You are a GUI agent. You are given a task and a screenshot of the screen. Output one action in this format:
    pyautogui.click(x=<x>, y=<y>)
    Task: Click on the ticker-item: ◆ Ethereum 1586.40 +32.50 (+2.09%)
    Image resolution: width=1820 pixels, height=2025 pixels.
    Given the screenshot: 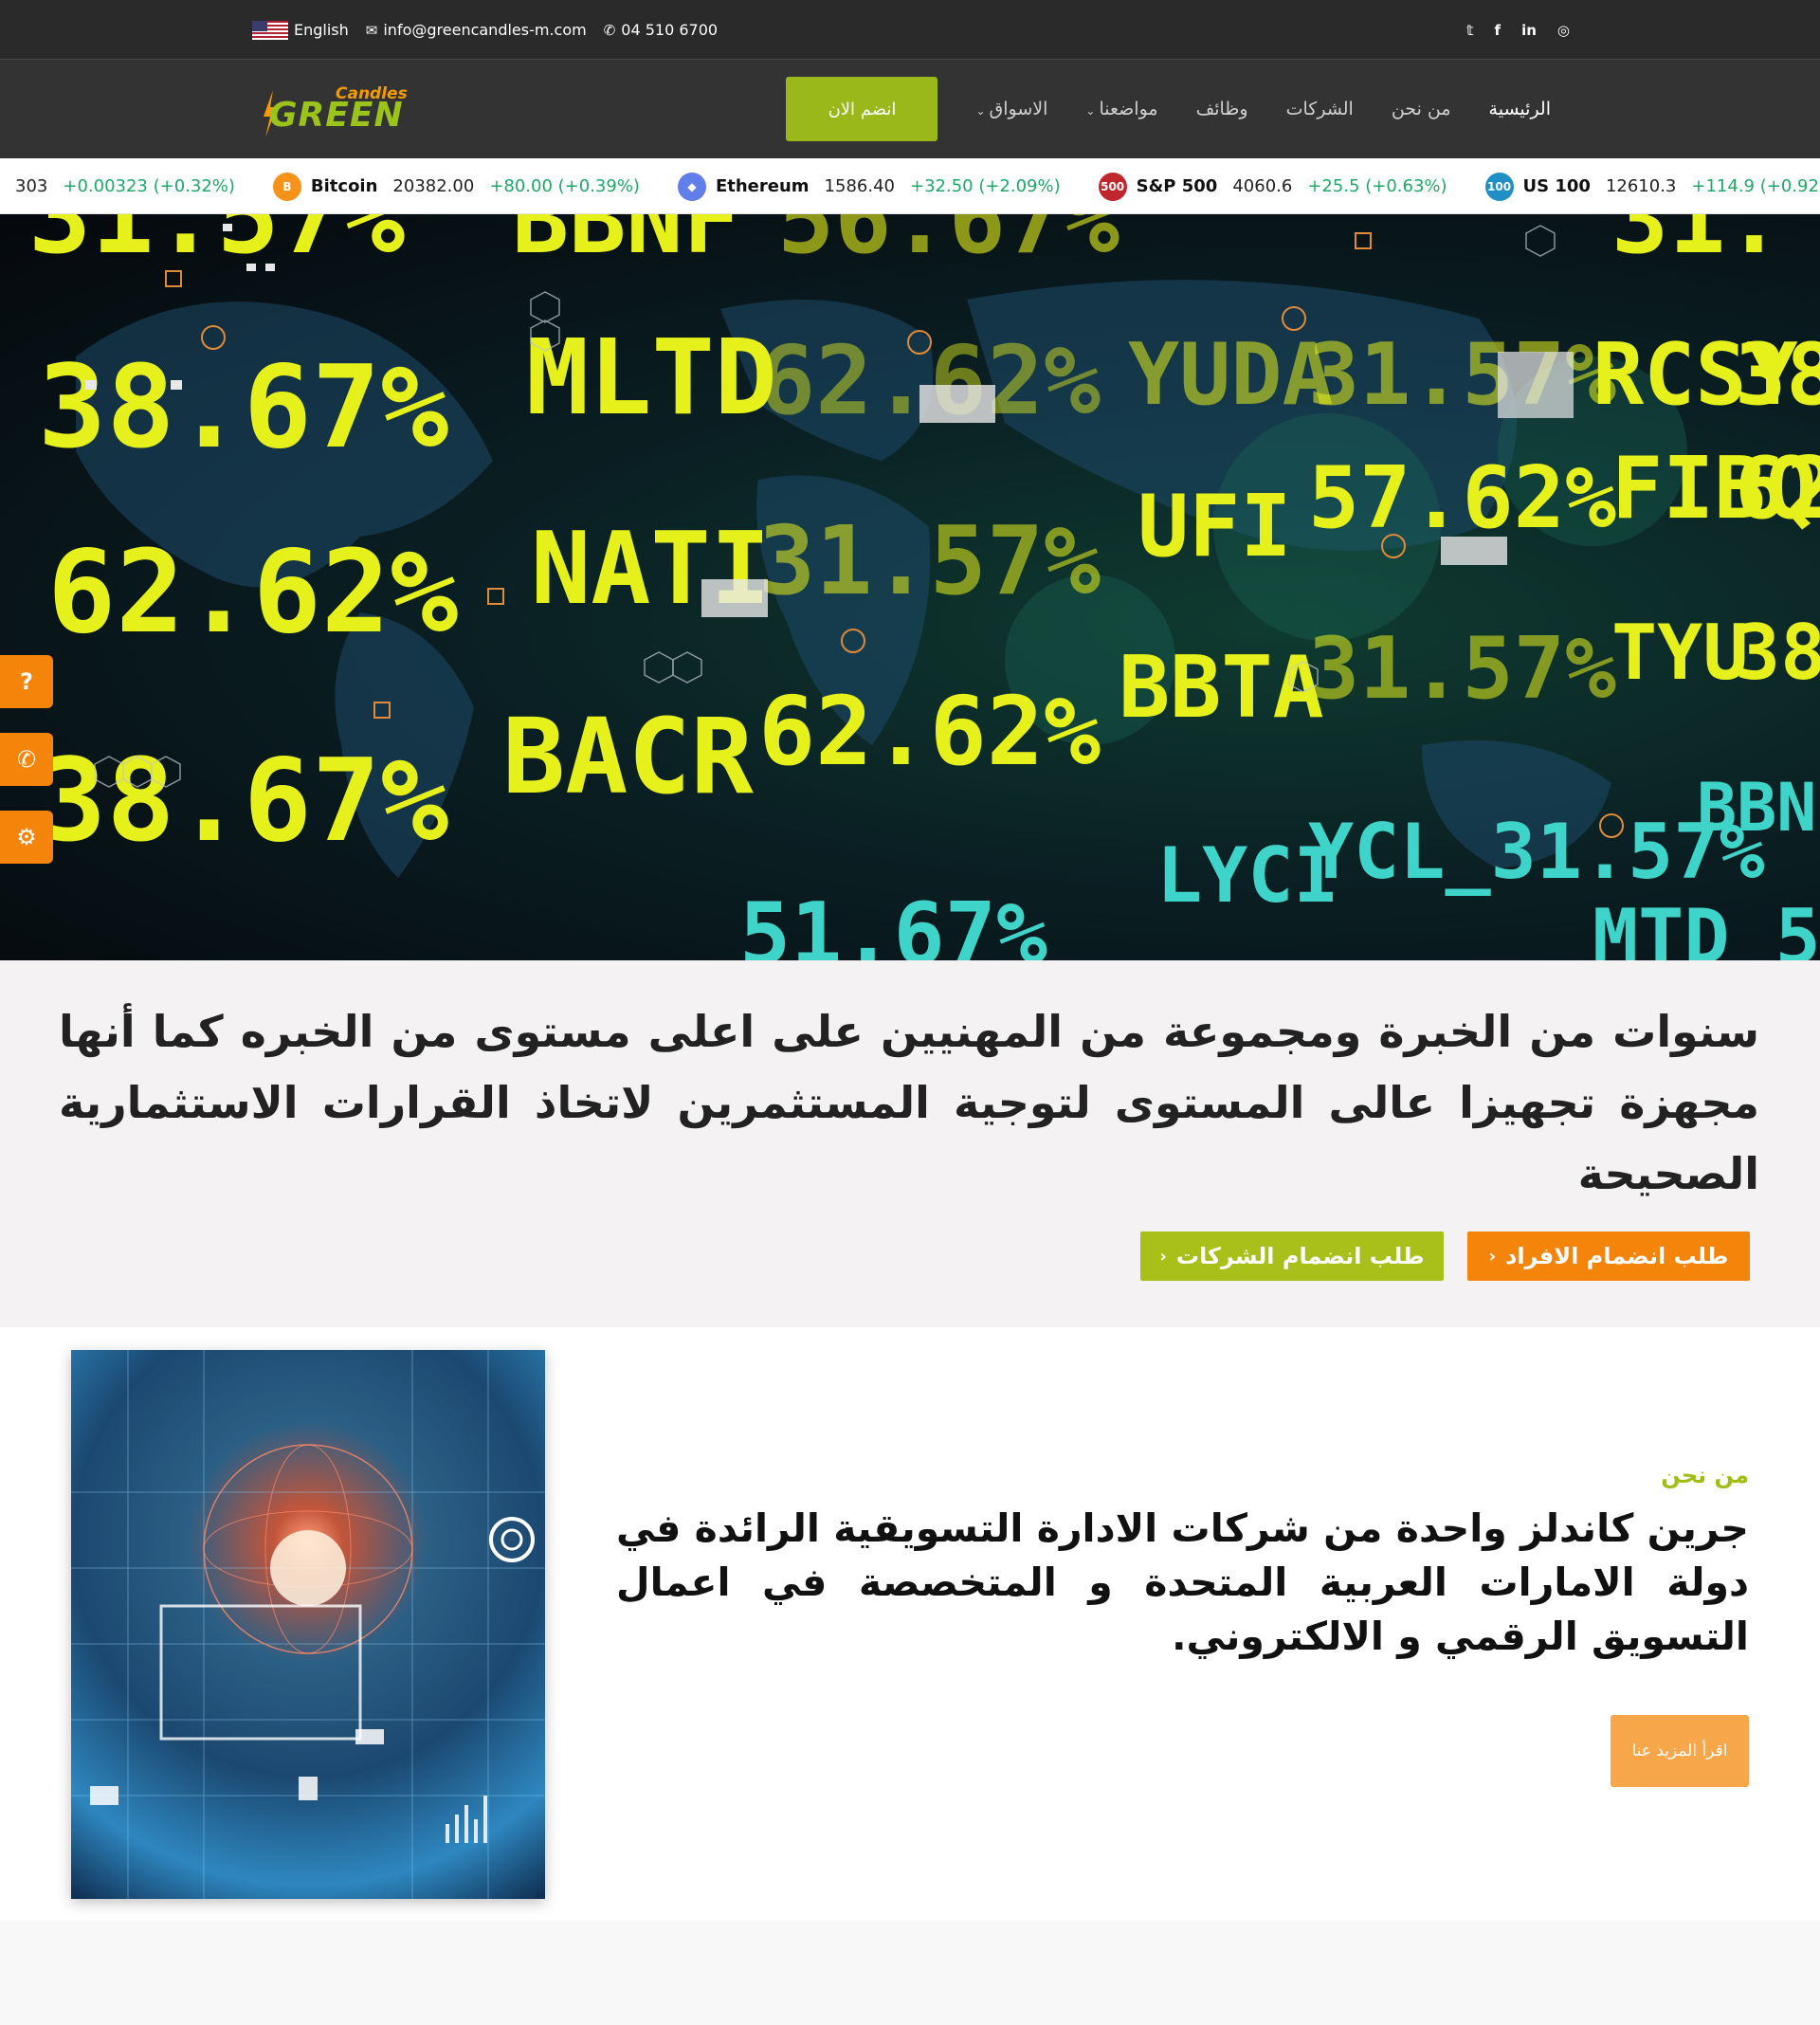 What is the action you would take?
    pyautogui.click(x=869, y=186)
    